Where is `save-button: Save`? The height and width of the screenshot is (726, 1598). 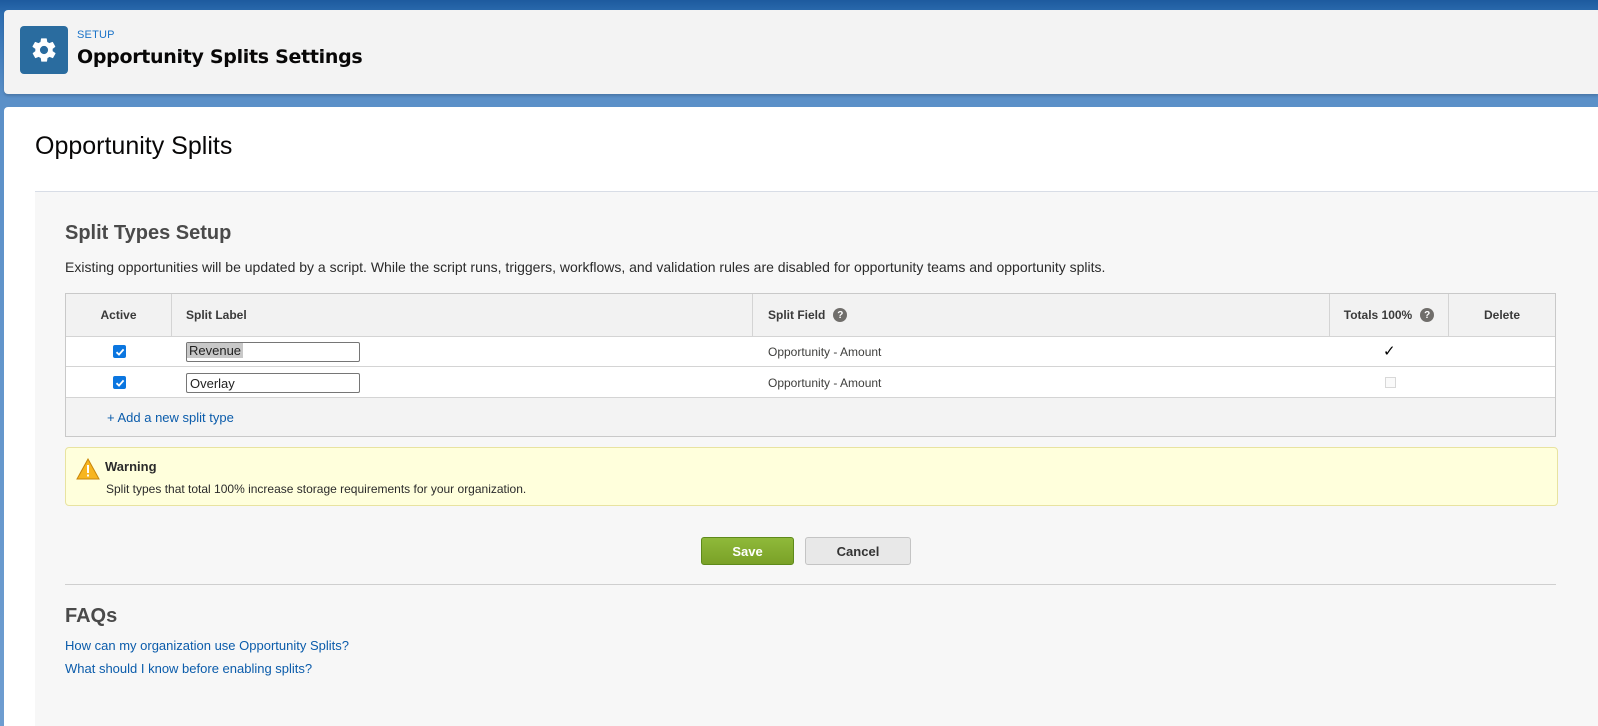 save-button: Save is located at coordinates (747, 551).